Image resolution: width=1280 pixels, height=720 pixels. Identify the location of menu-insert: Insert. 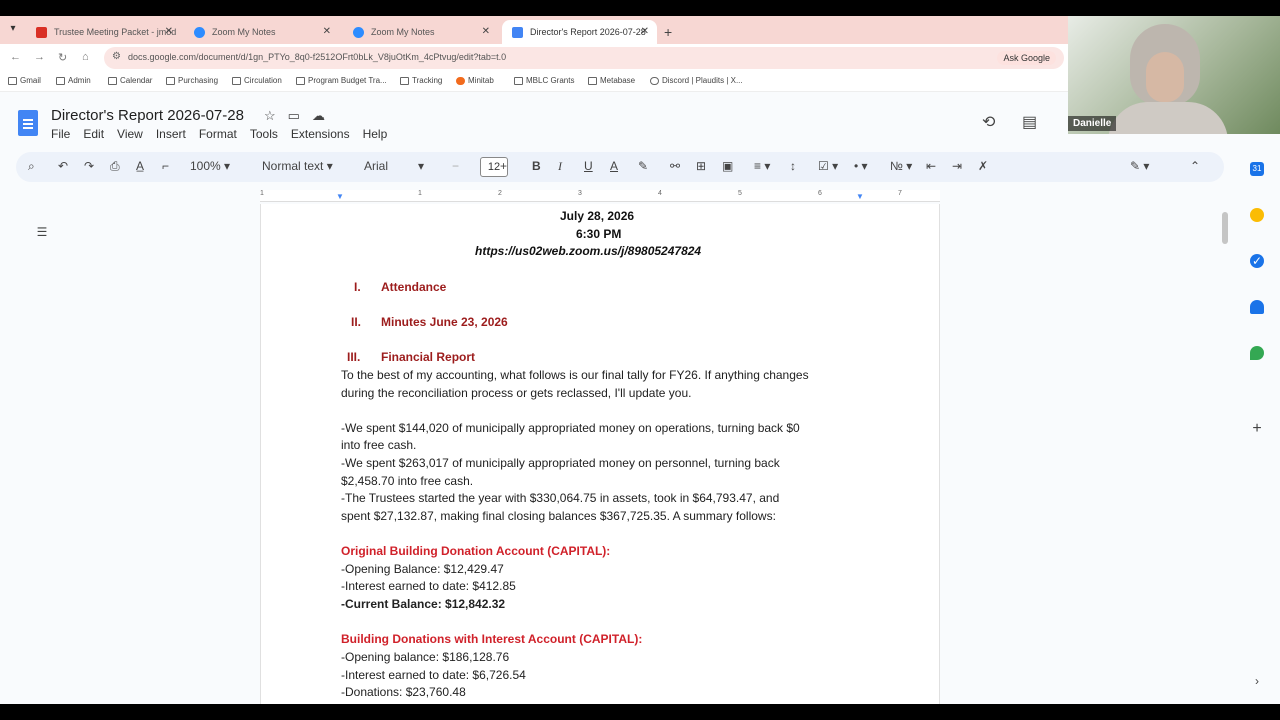
(171, 134).